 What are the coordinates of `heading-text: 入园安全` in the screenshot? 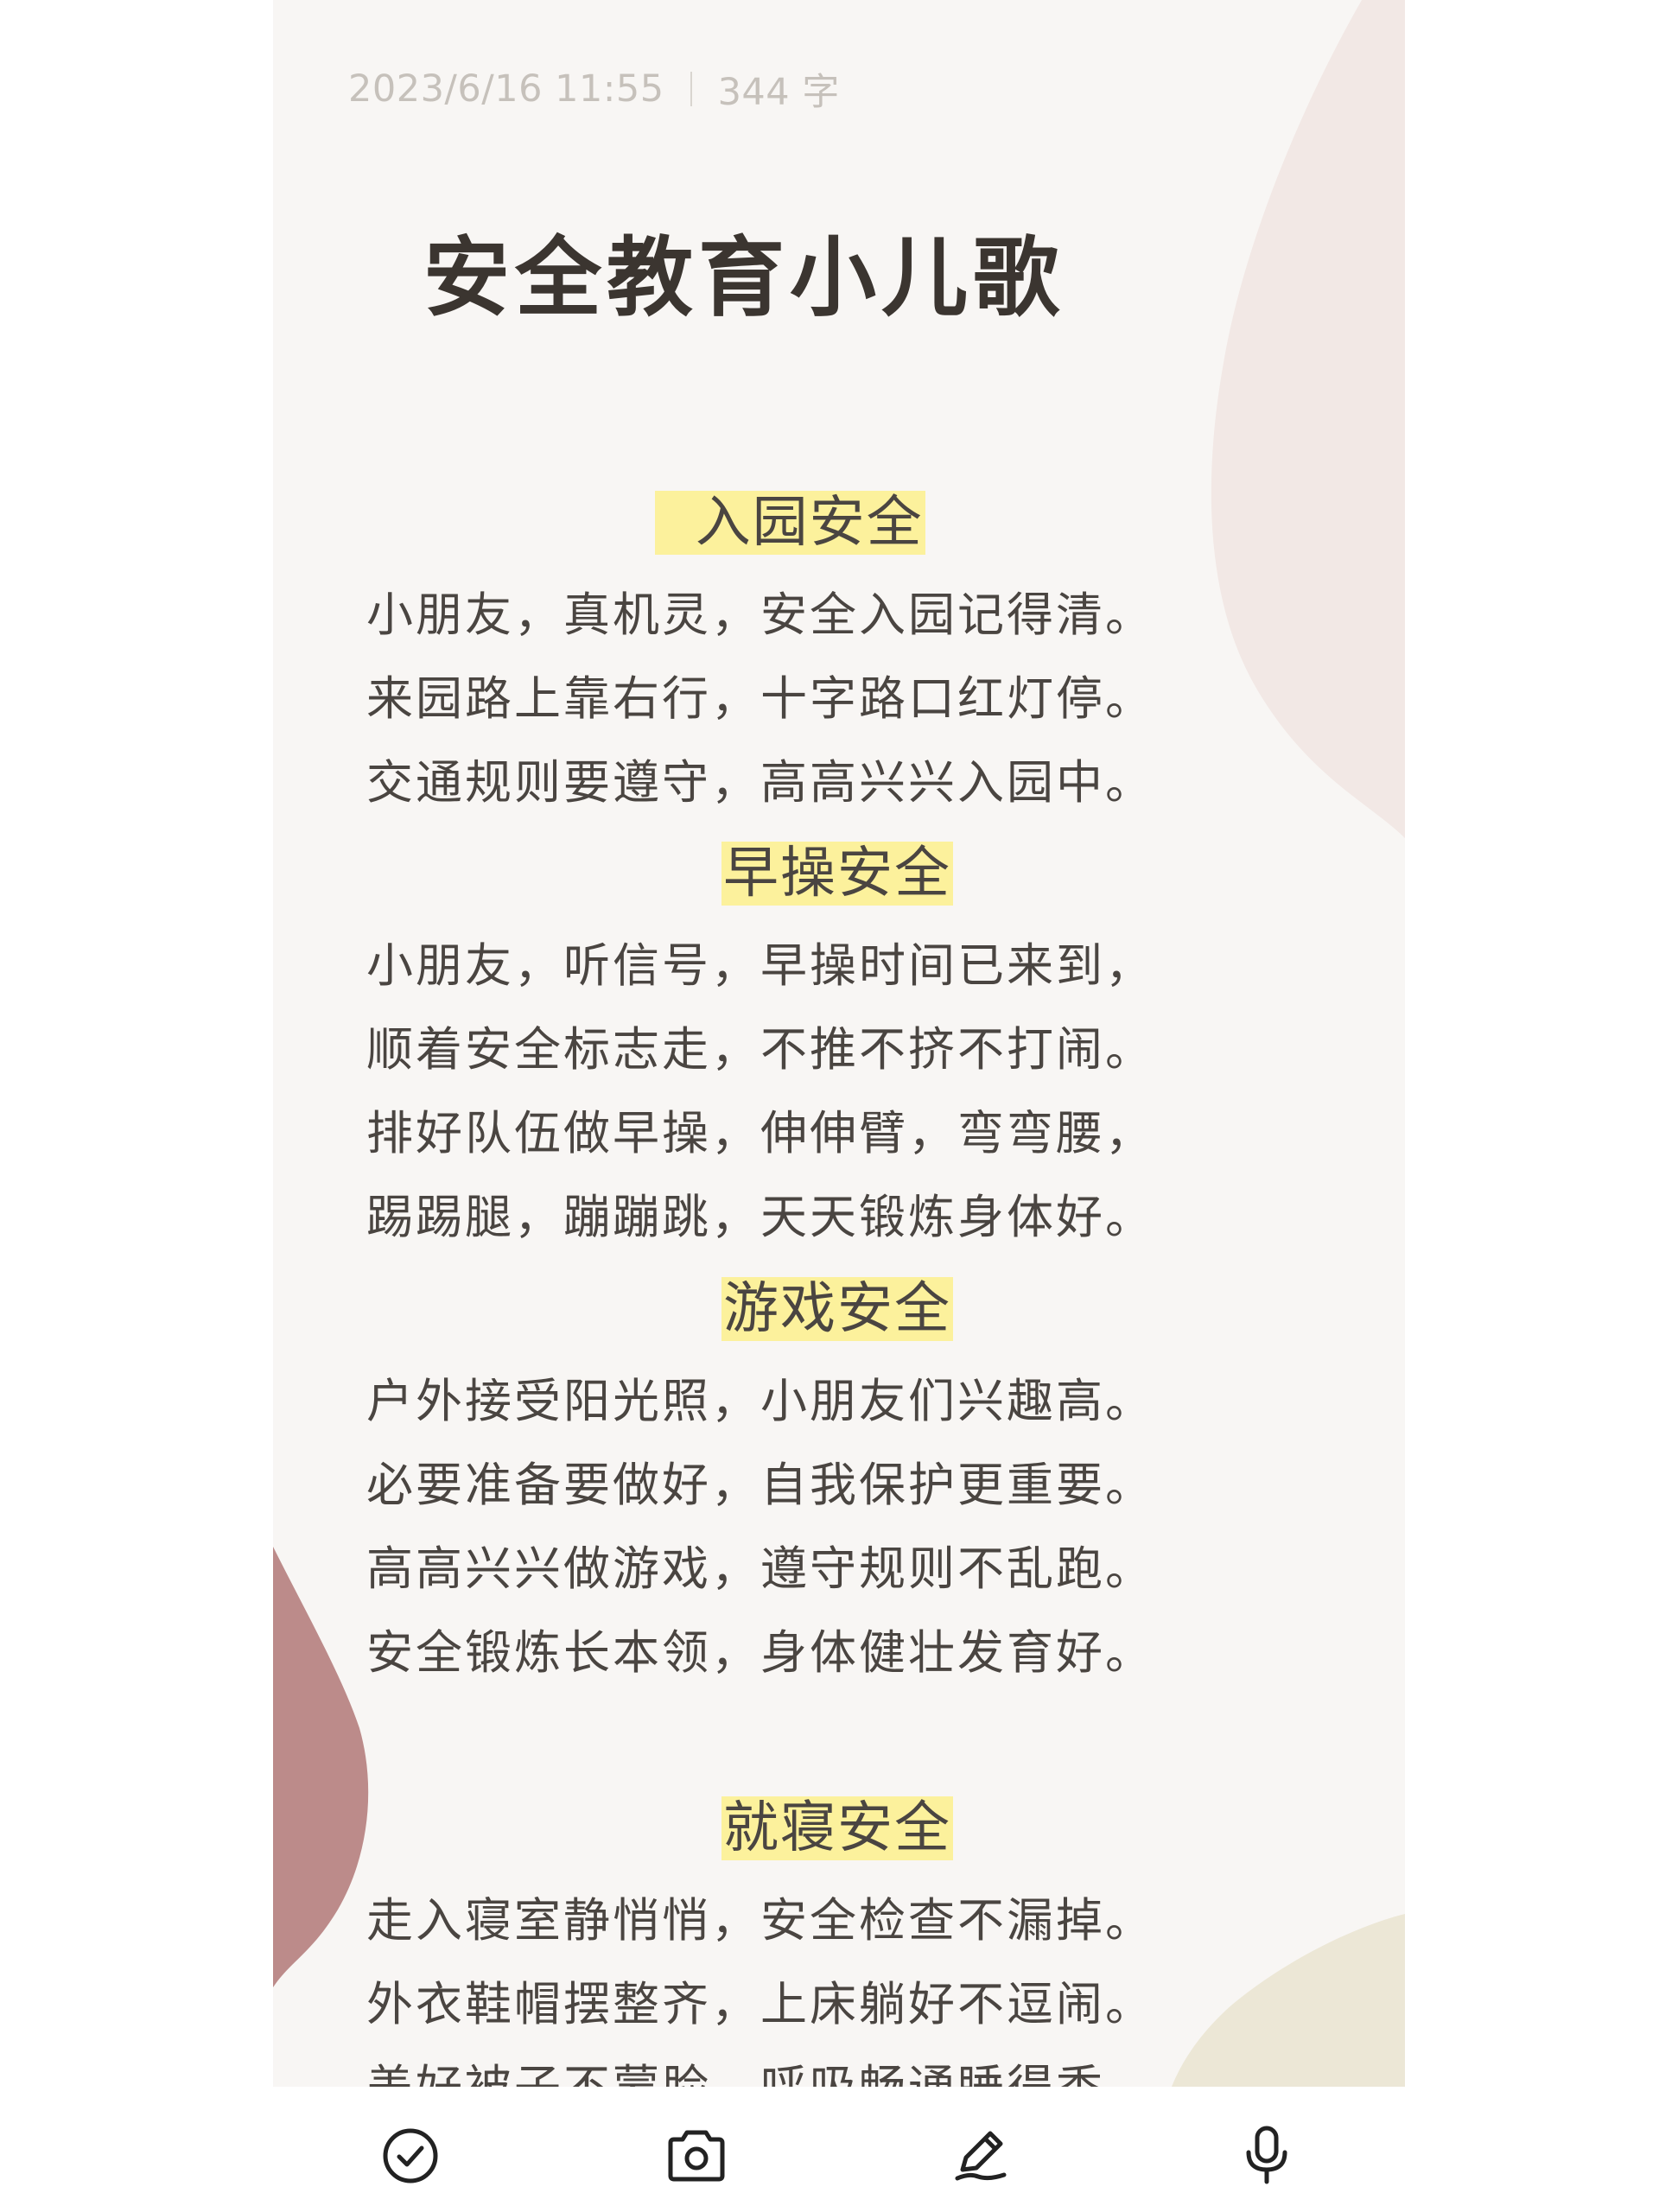 It's located at (809, 523).